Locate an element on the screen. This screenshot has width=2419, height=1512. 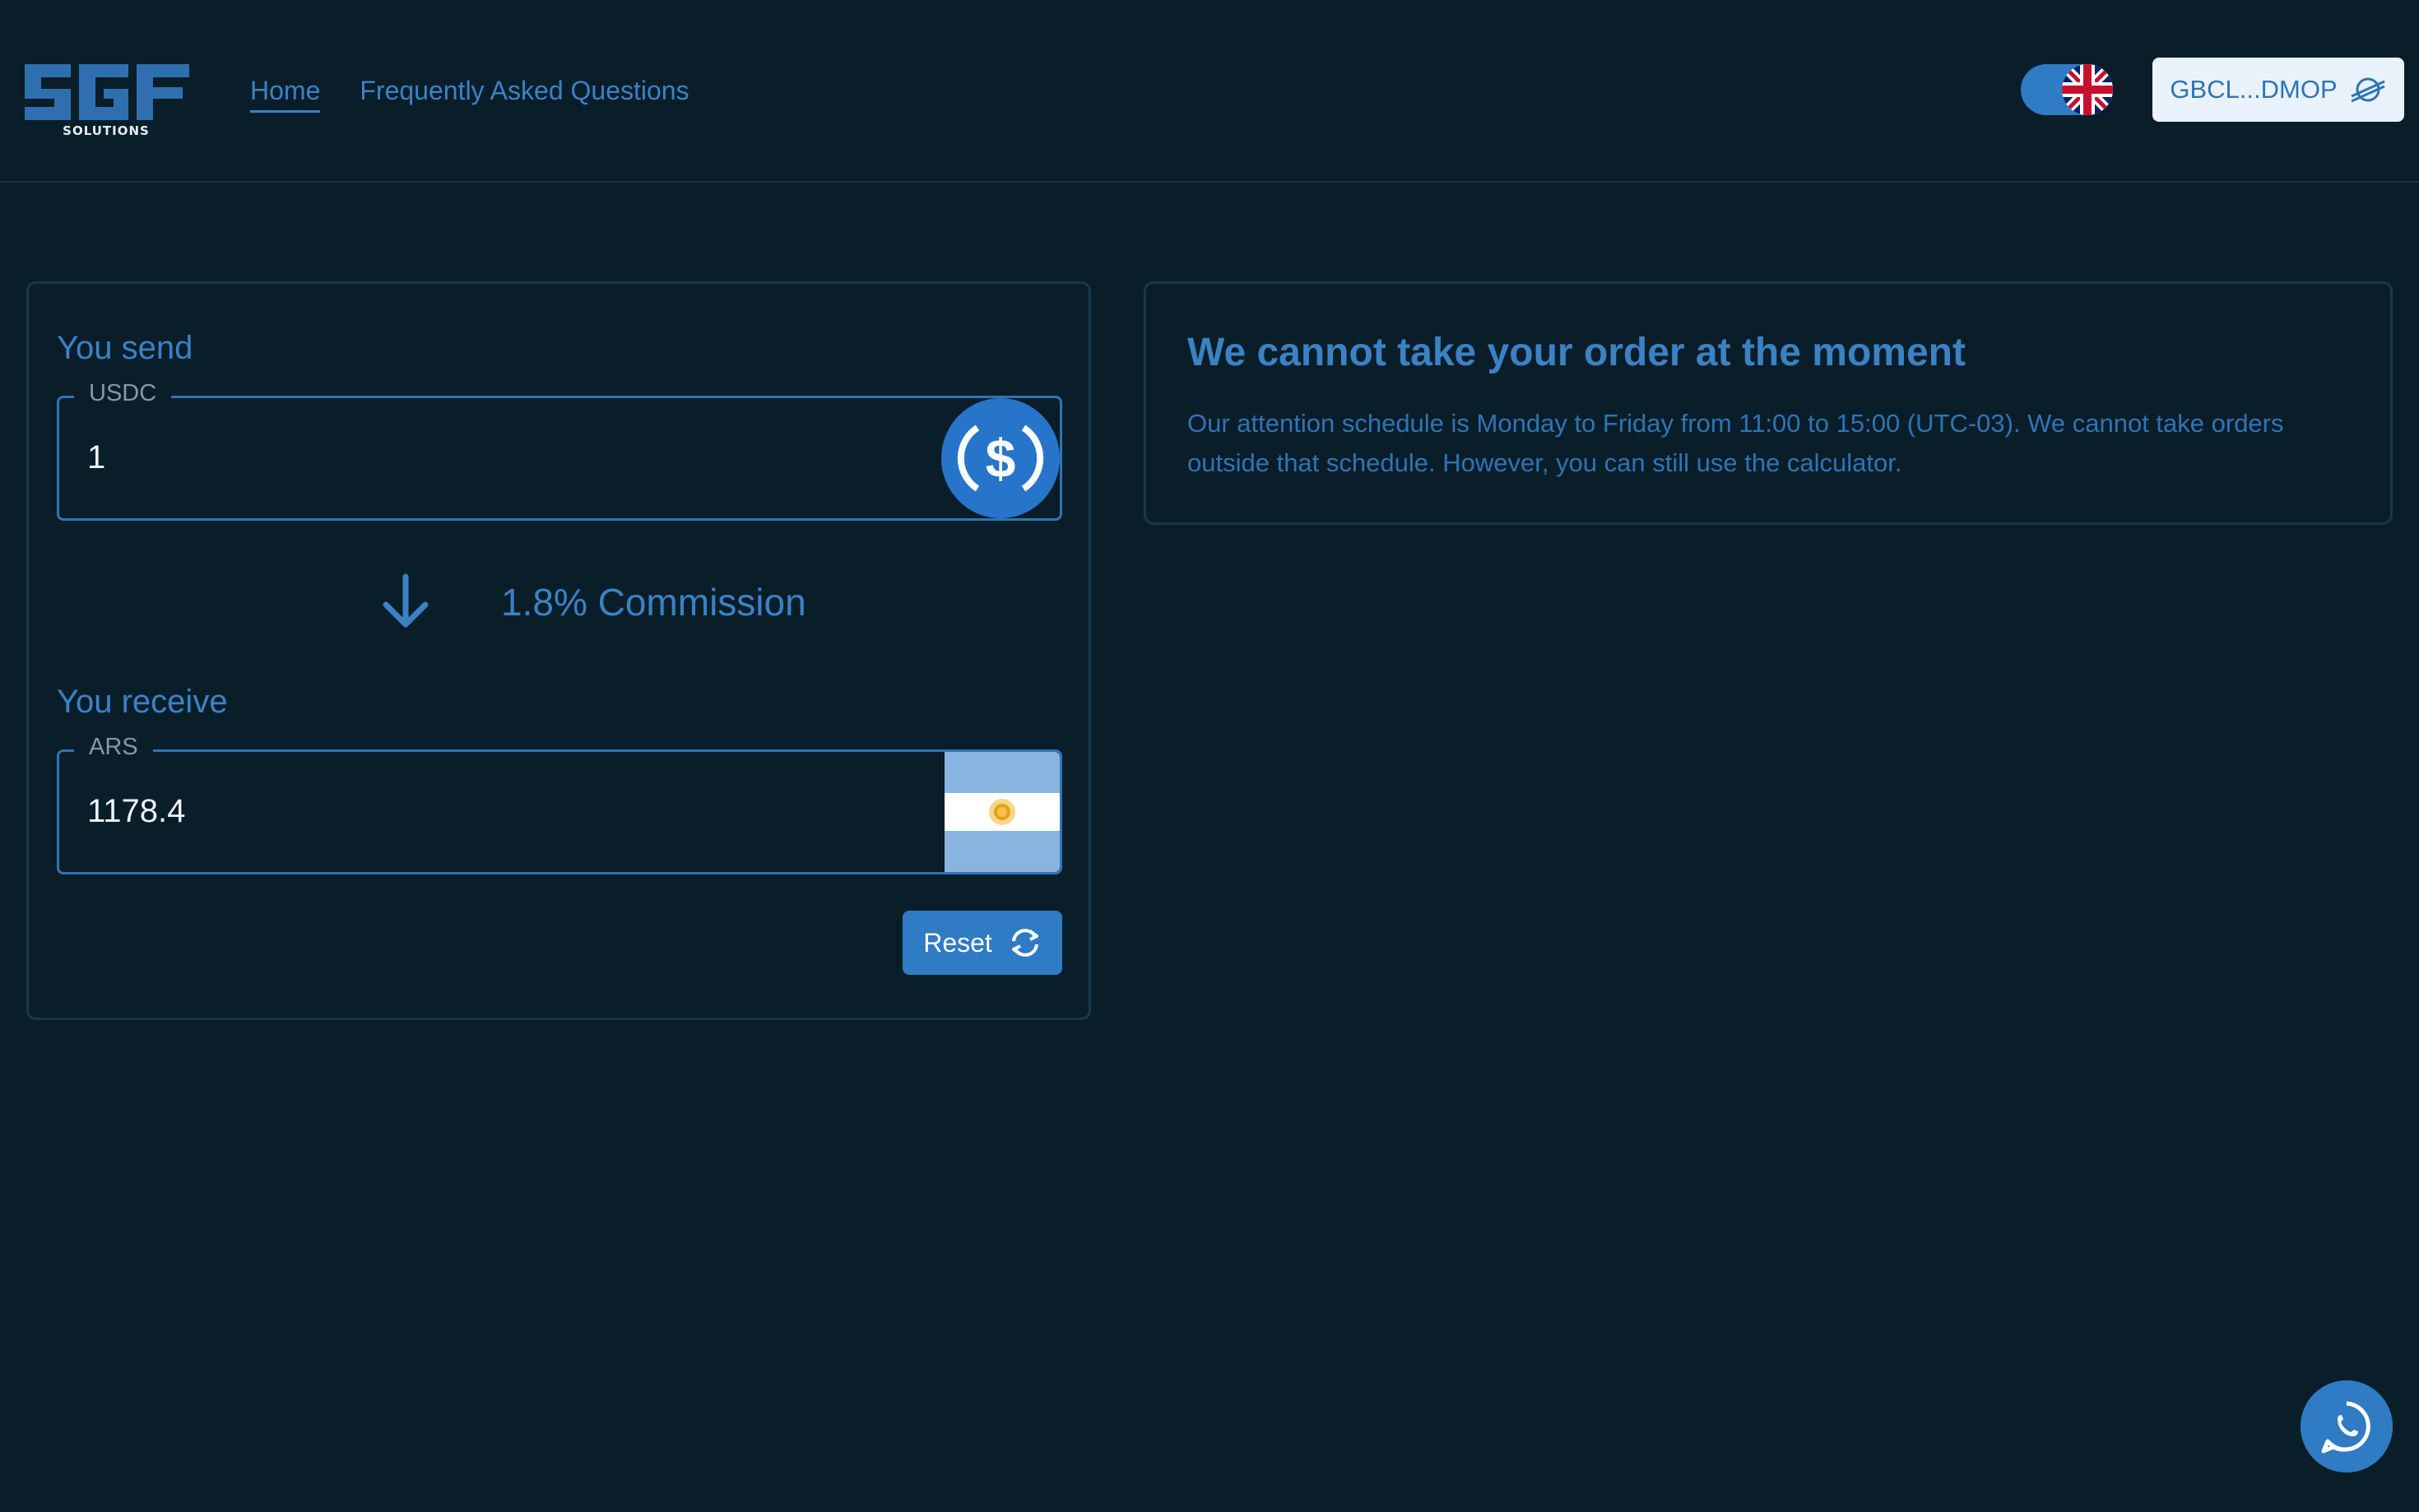
send-currency-label: USDC is located at coordinates (123, 393).